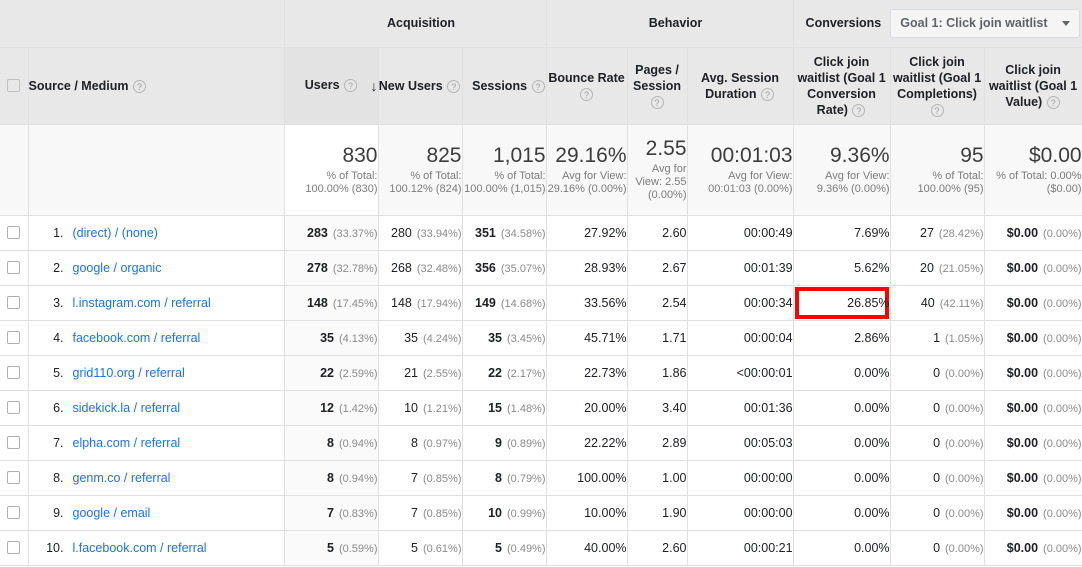 The width and height of the screenshot is (1082, 567). I want to click on sessions-value: 356, so click(485, 267).